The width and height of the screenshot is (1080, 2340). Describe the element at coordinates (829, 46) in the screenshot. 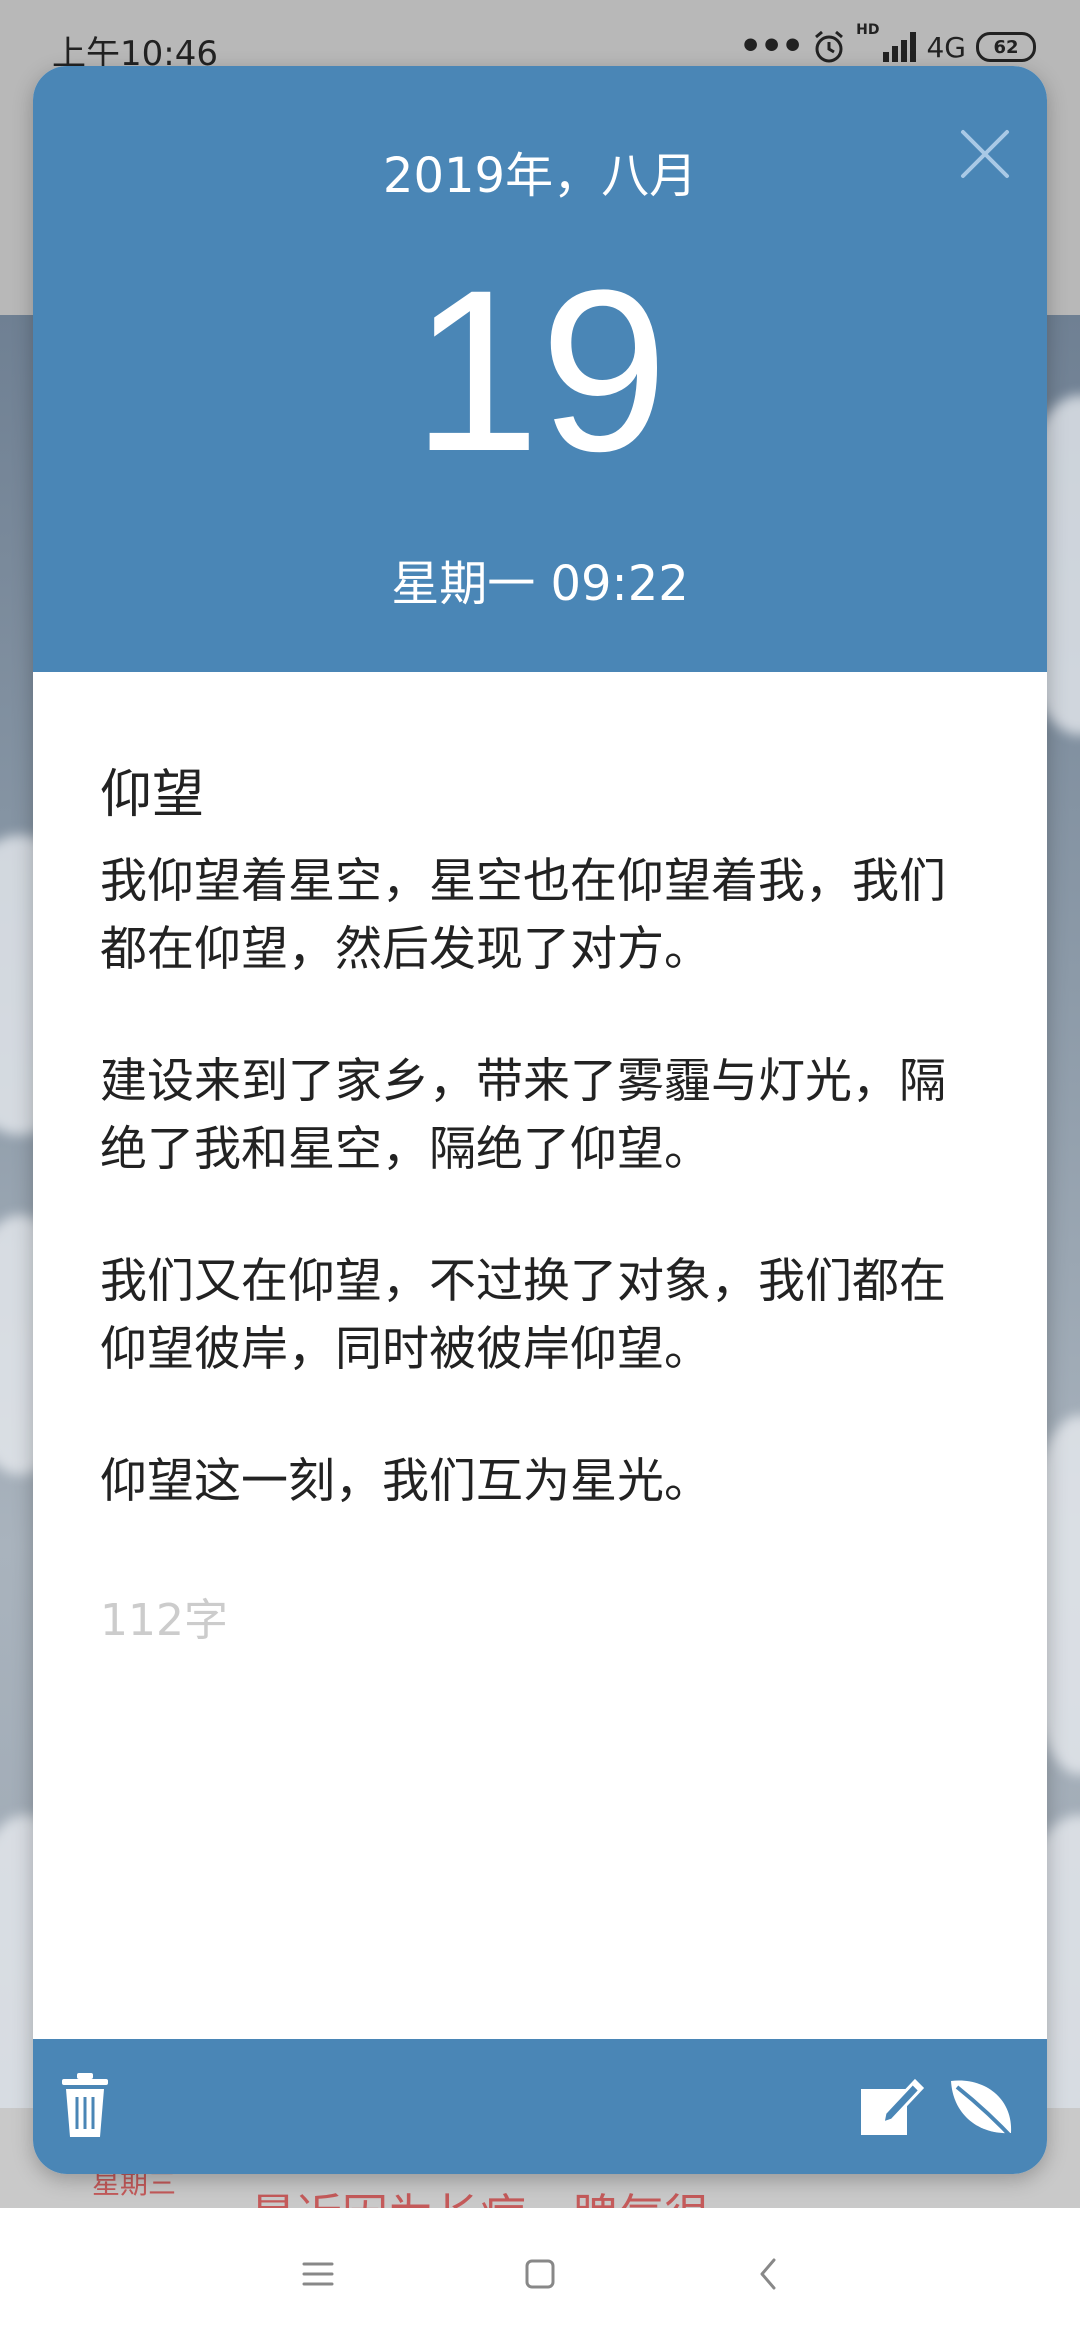

I see `alarm-icon` at that location.